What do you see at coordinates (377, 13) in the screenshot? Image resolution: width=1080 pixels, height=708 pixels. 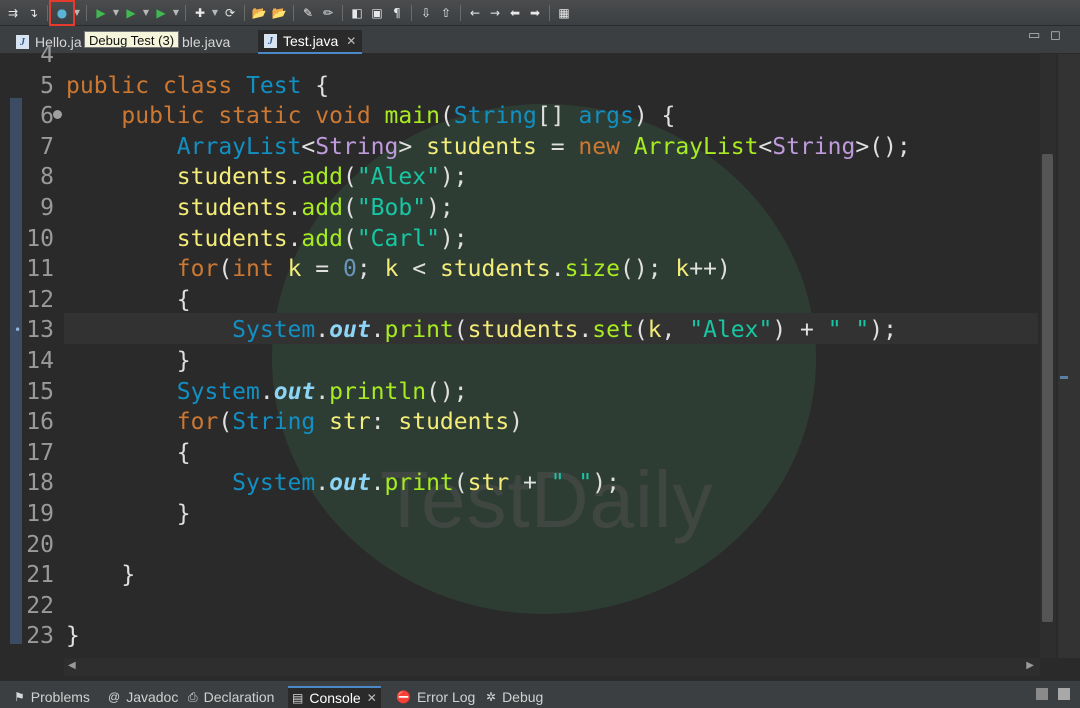 I see `block-selection-icon: ▣` at bounding box center [377, 13].